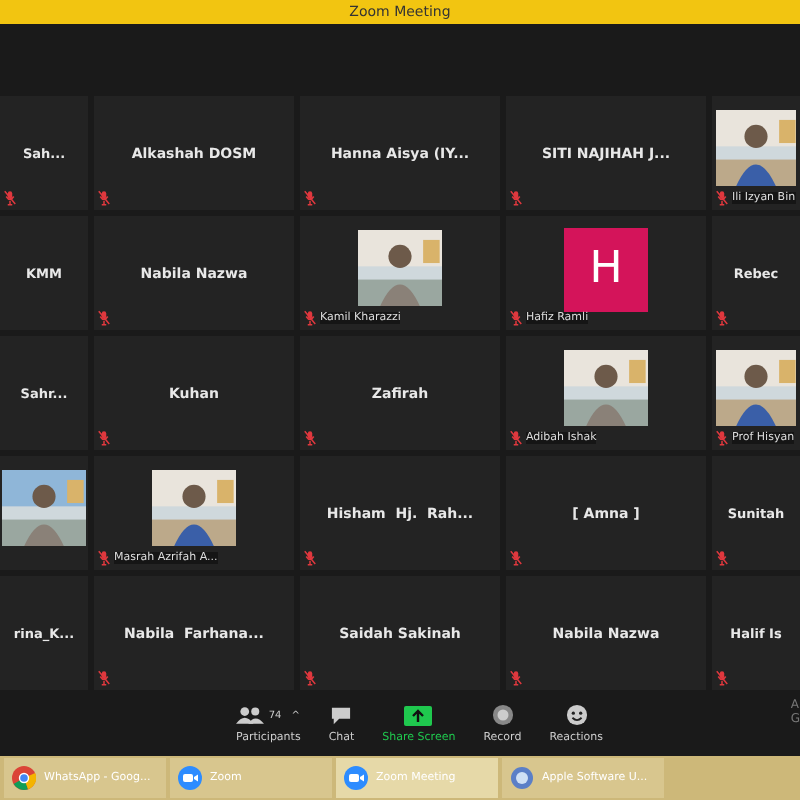 The width and height of the screenshot is (800, 800). What do you see at coordinates (24, 778) in the screenshot?
I see `browser-icon` at bounding box center [24, 778].